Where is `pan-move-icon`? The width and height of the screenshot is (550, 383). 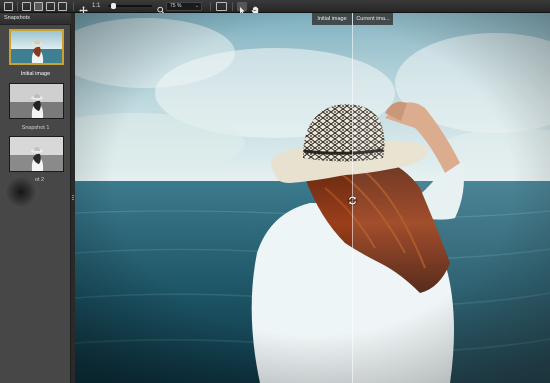
pan-move-icon is located at coordinates (83, 8).